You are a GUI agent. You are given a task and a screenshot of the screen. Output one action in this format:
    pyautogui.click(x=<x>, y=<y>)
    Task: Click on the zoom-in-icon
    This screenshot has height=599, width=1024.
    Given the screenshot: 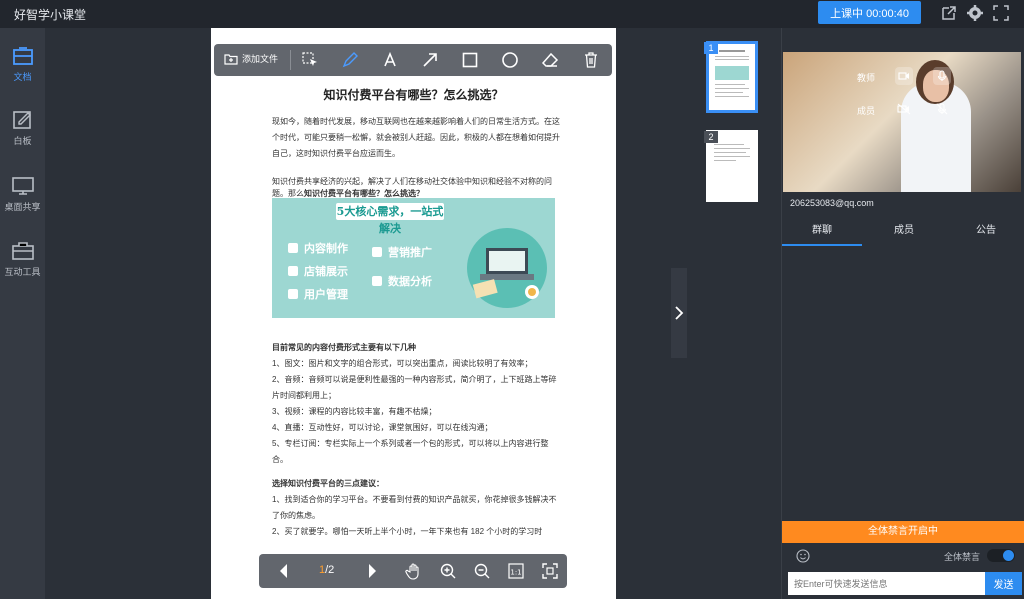 What is the action you would take?
    pyautogui.click(x=448, y=571)
    